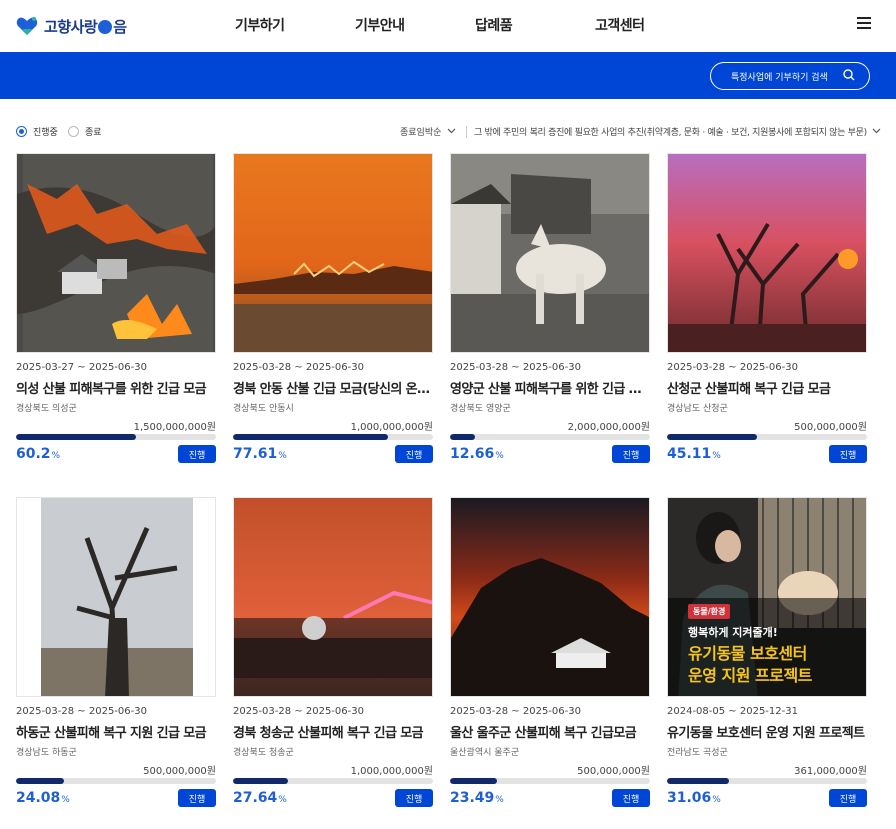 The image size is (896, 829). What do you see at coordinates (466, 132) in the screenshot?
I see `filter-divider` at bounding box center [466, 132].